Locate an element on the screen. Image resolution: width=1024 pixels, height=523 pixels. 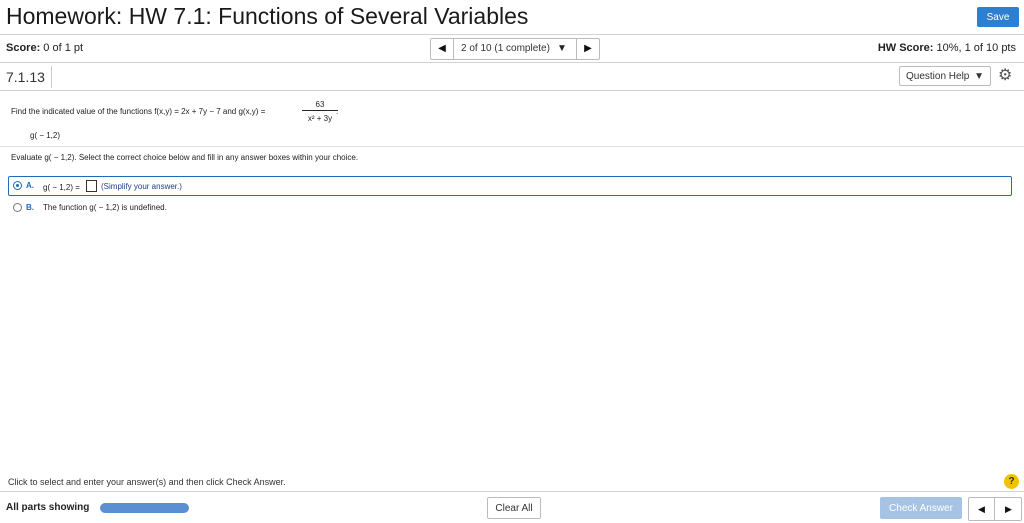
question-help-label: Question Help is located at coordinates (938, 76).